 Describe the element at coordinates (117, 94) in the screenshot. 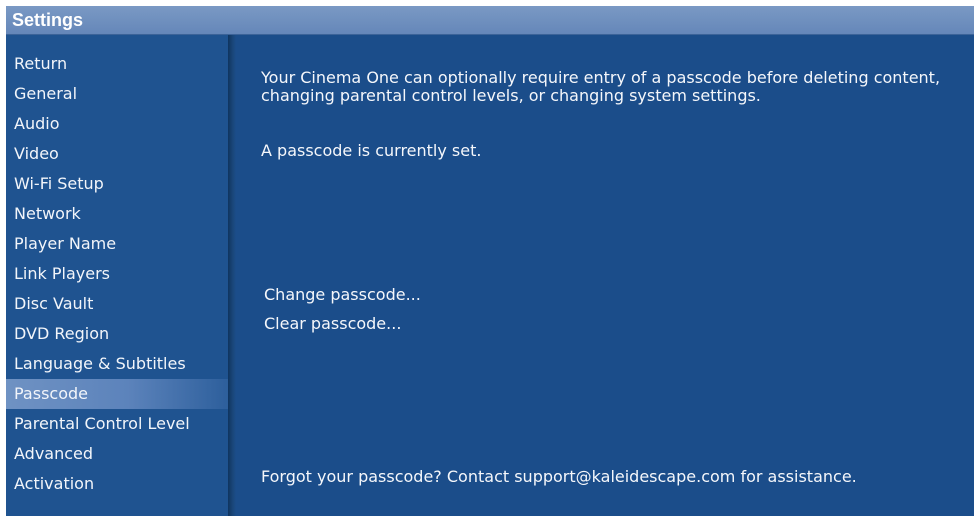

I see `sidebar-item-general: General` at that location.